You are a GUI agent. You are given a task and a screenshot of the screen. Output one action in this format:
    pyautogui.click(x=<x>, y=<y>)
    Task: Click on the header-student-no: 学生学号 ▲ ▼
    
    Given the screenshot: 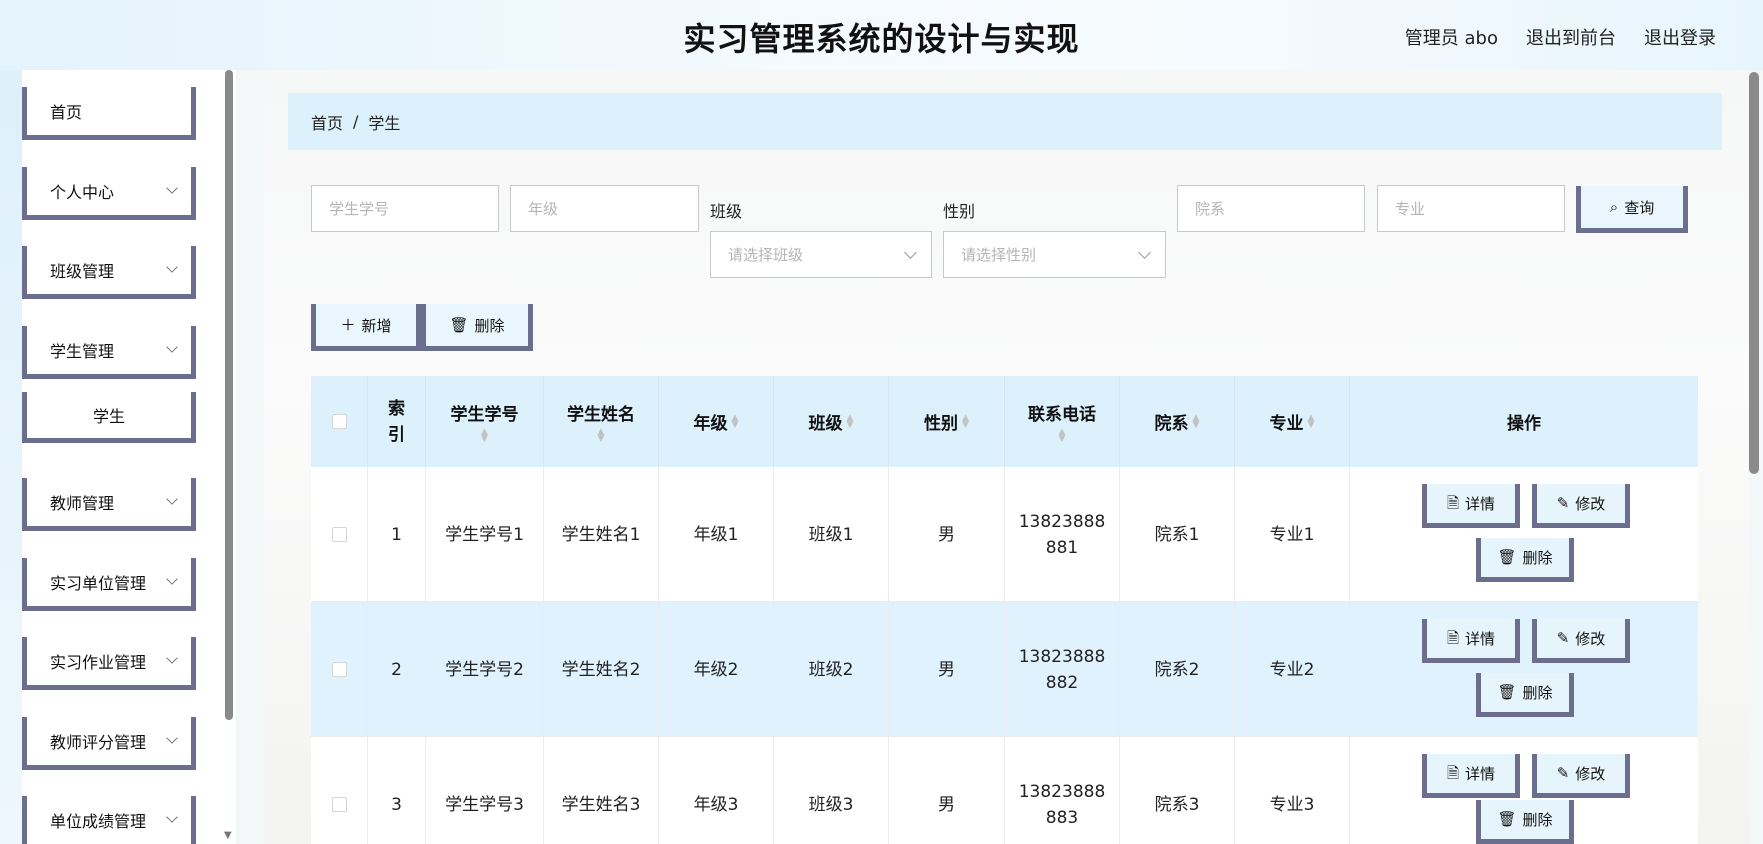 What is the action you would take?
    pyautogui.click(x=485, y=421)
    